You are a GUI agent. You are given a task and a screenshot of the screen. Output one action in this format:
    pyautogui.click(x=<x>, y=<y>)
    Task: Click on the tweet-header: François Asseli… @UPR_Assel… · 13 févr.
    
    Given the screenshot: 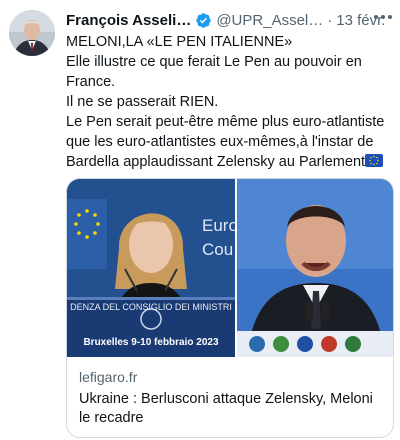 What is the action you would take?
    pyautogui.click(x=229, y=20)
    